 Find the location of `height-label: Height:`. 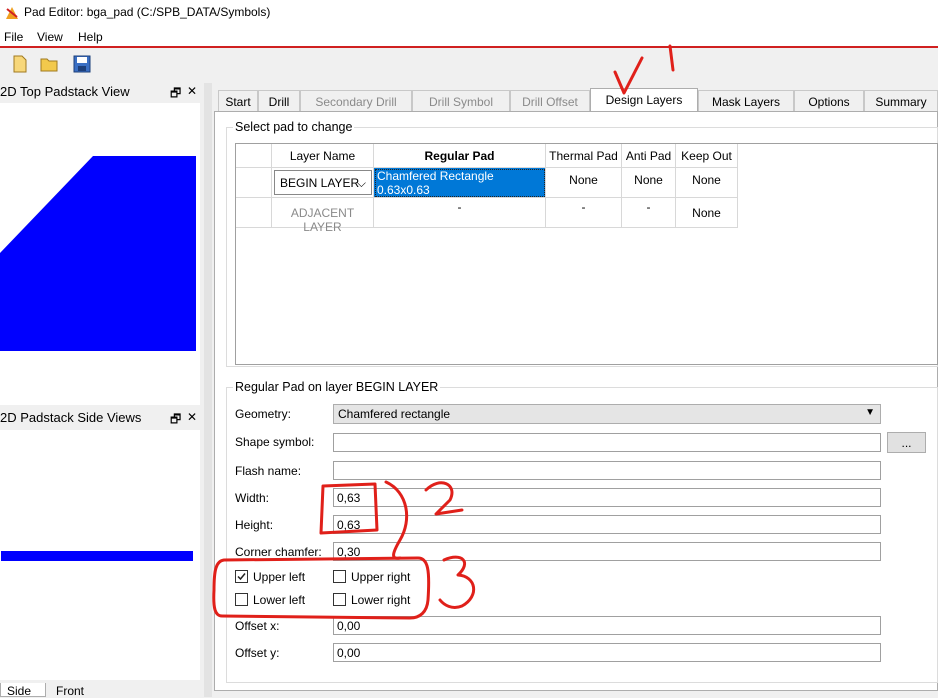

height-label: Height: is located at coordinates (254, 525).